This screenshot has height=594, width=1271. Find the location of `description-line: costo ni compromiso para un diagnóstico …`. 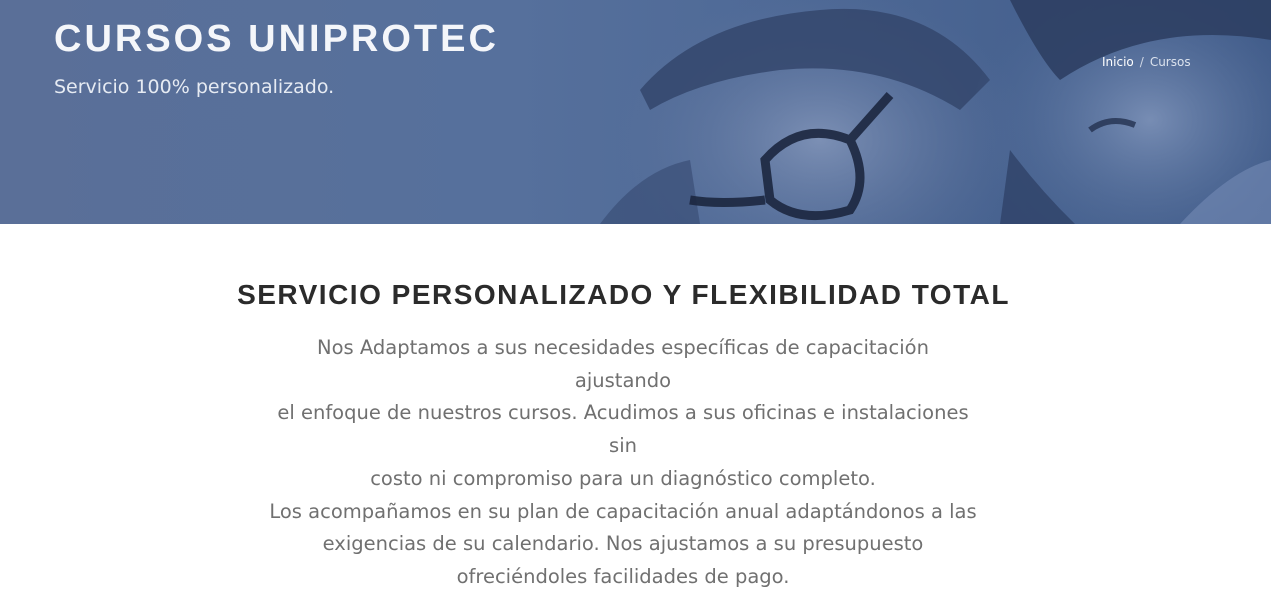

description-line: costo ni compromiso para un diagnóstico … is located at coordinates (623, 478).